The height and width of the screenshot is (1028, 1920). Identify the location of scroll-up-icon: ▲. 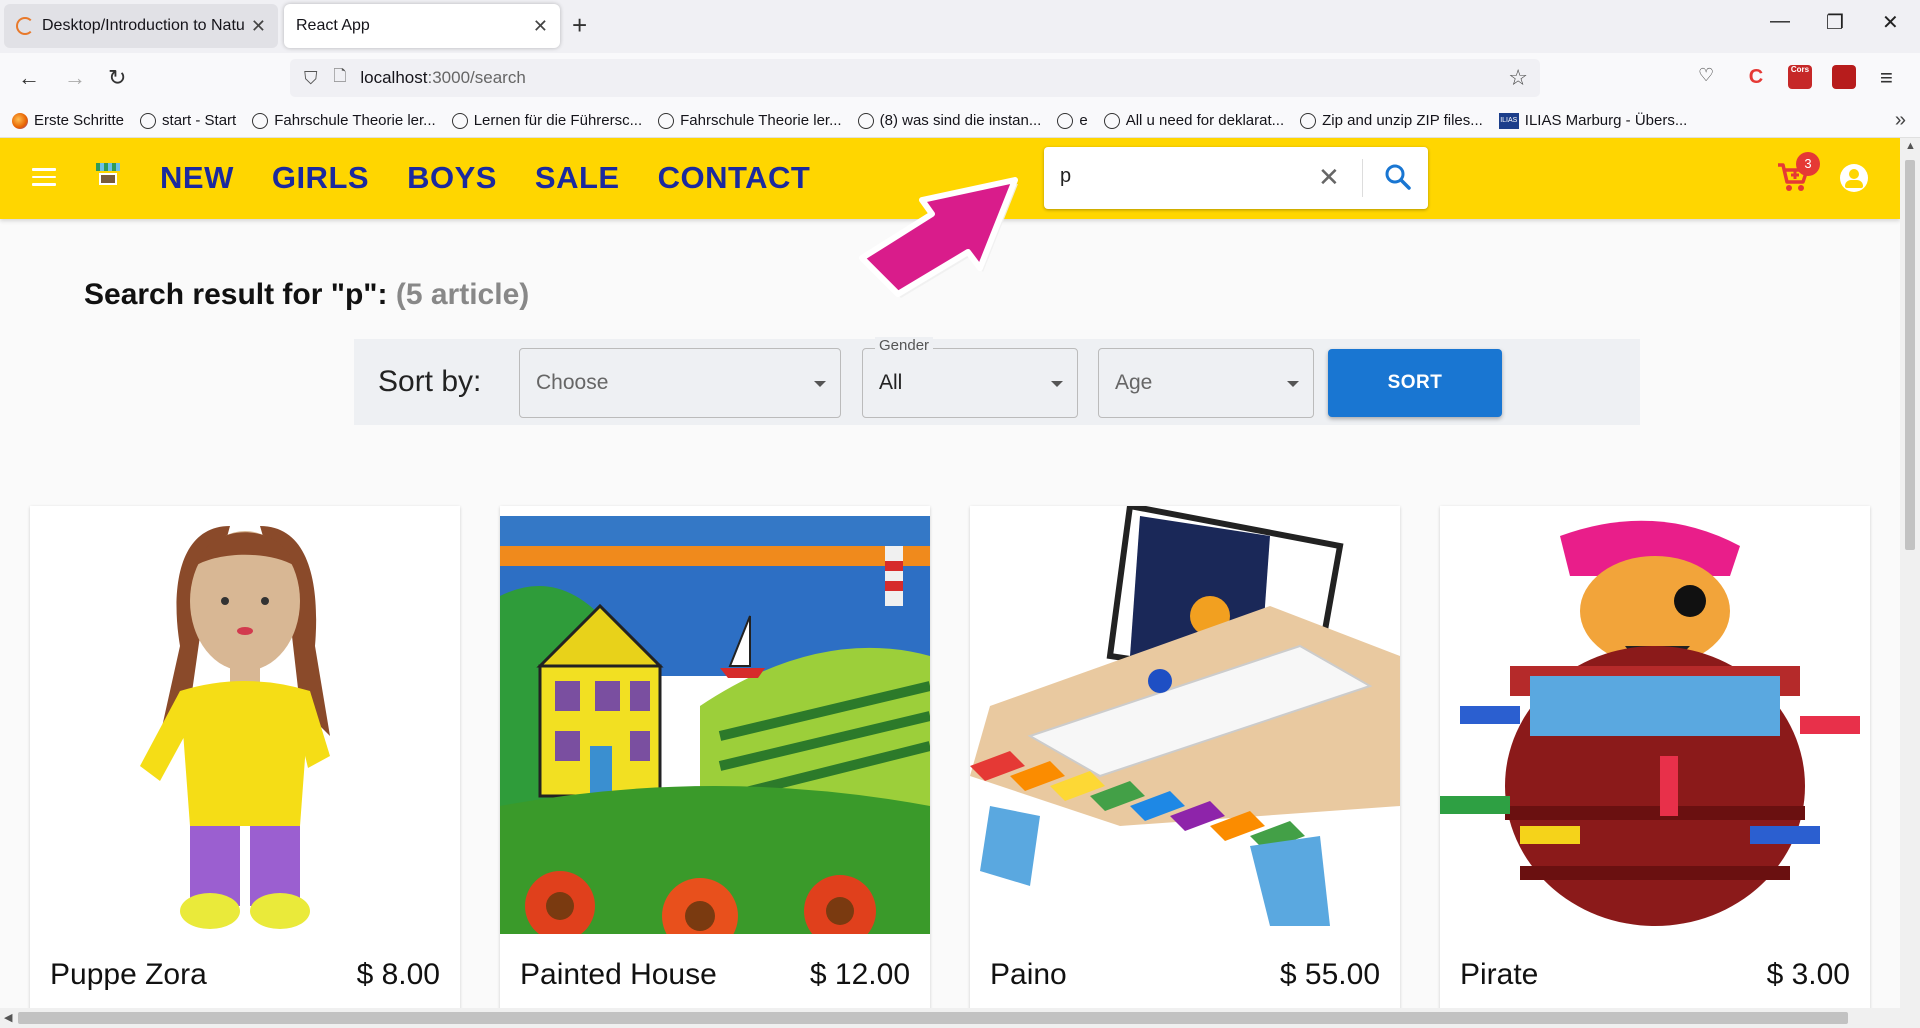
(1910, 146).